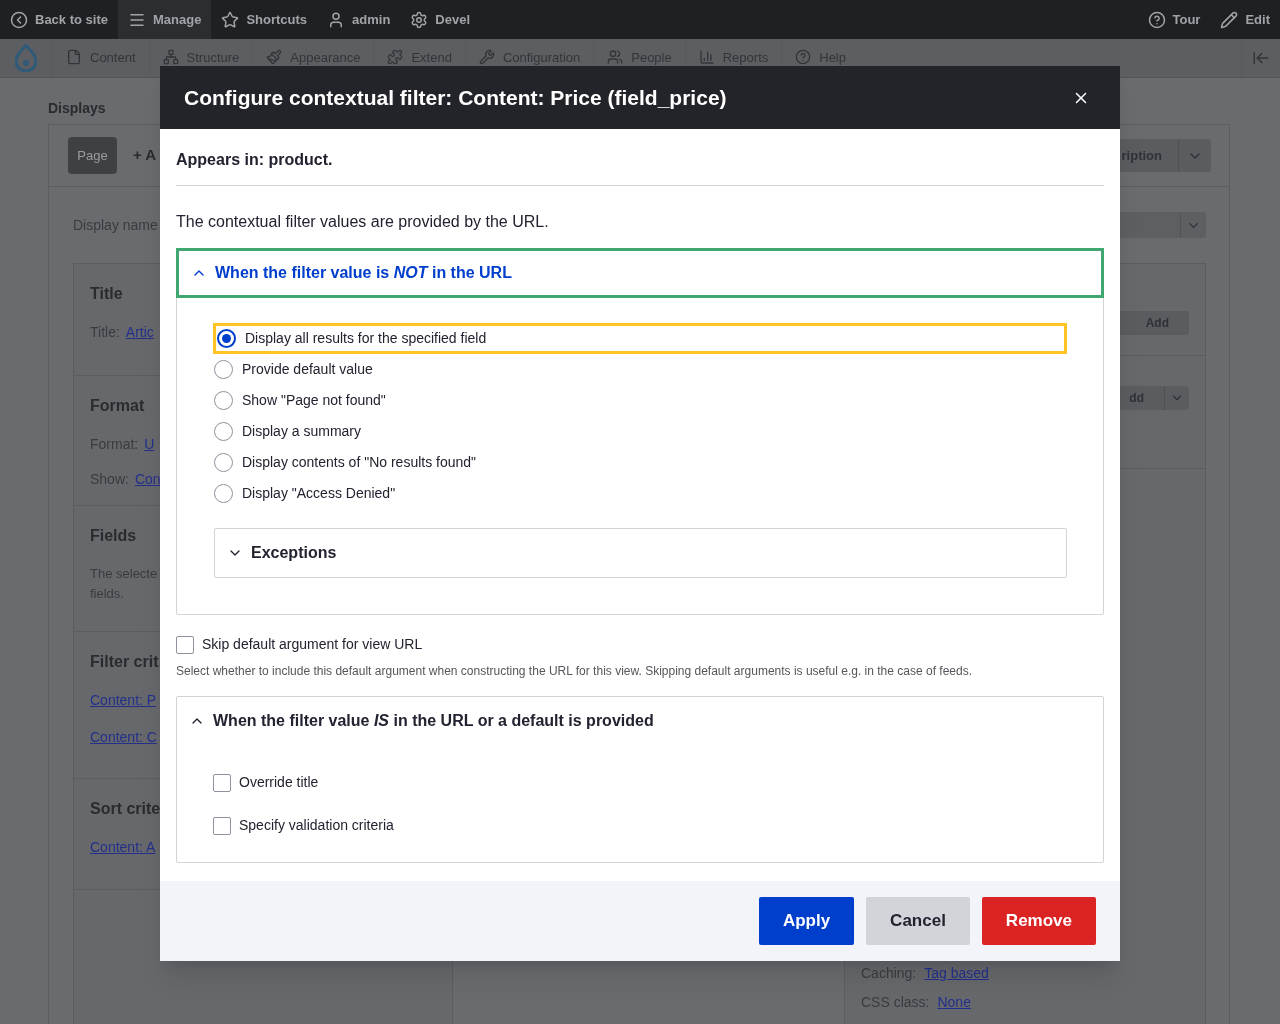  What do you see at coordinates (1261, 58) in the screenshot?
I see `collapse-icon` at bounding box center [1261, 58].